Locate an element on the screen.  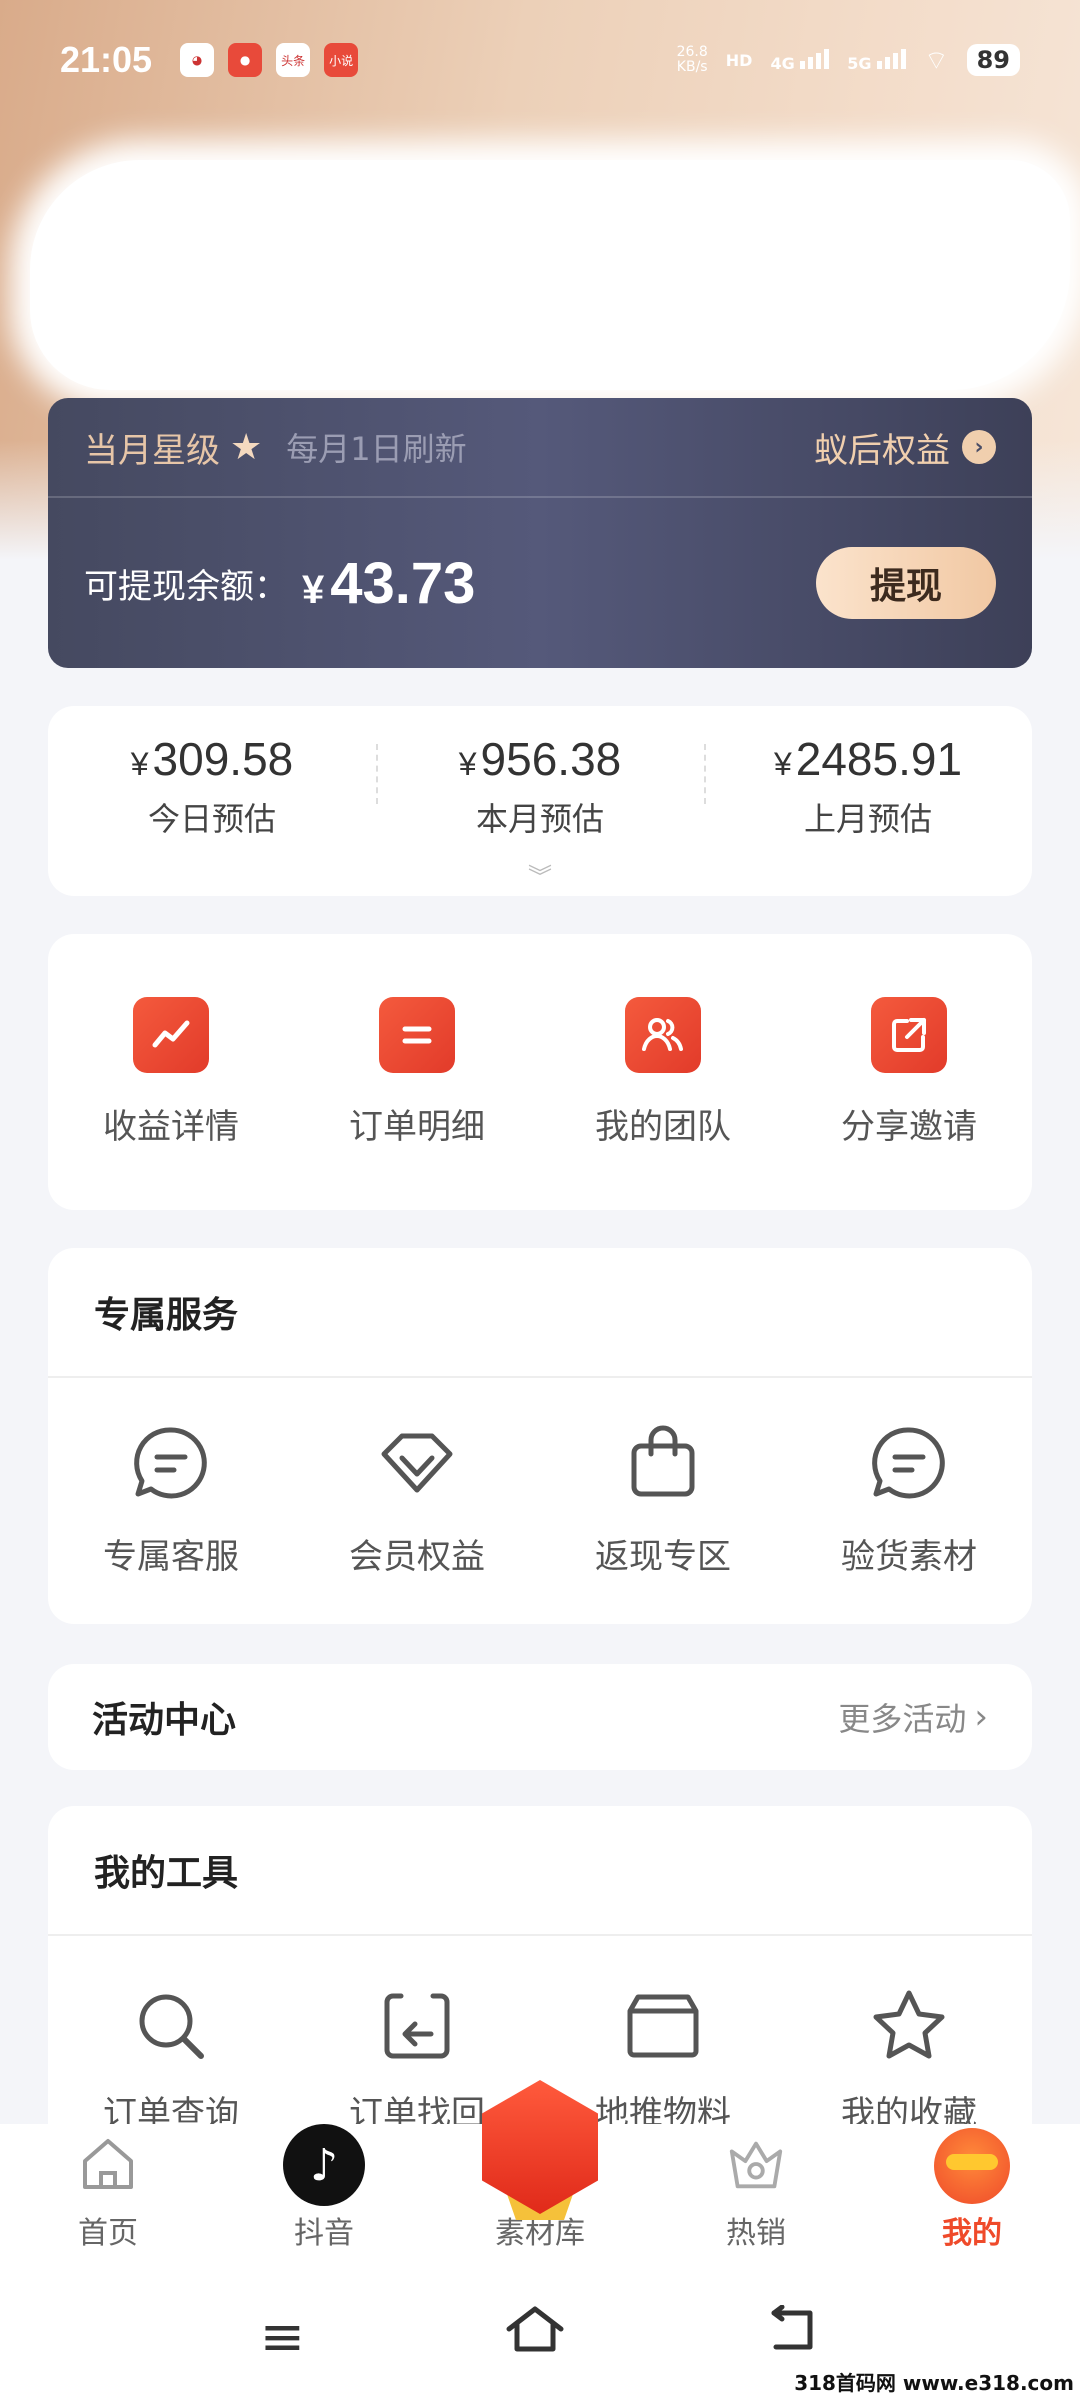
share-invite-button: 分享邀请 is located at coordinates (909, 1072).